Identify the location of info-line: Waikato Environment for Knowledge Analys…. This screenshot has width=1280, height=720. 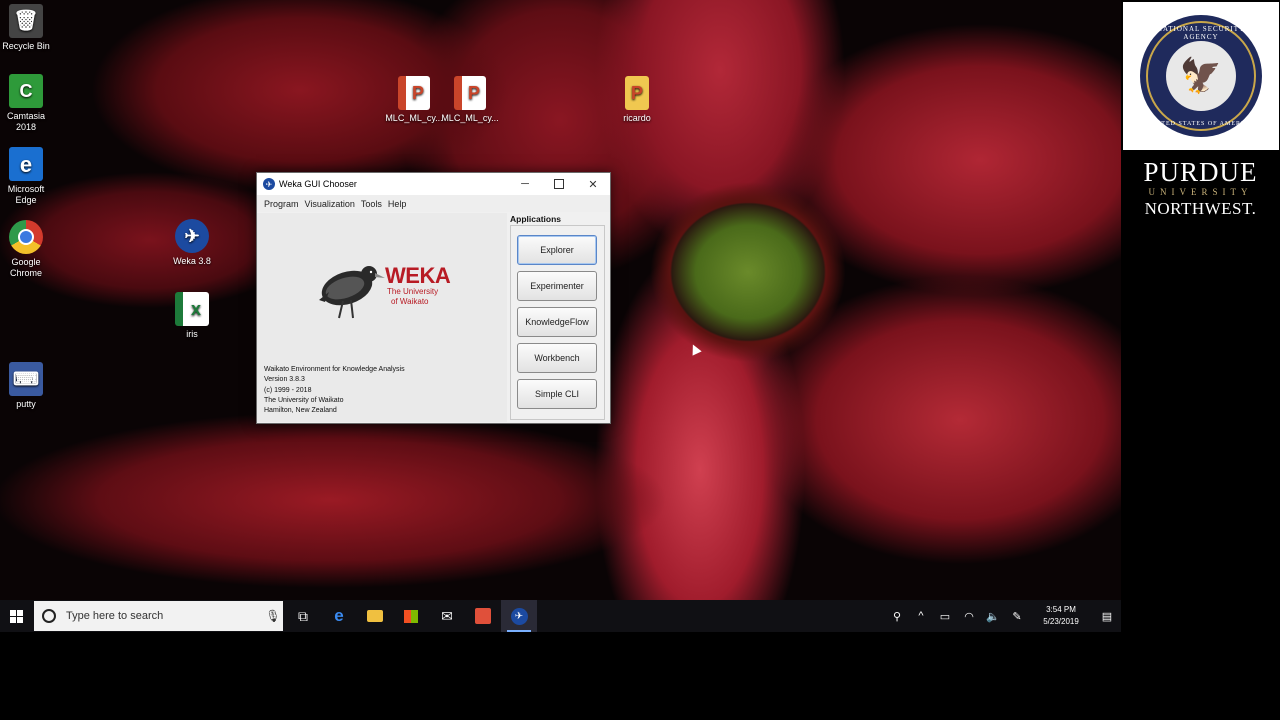
(334, 369).